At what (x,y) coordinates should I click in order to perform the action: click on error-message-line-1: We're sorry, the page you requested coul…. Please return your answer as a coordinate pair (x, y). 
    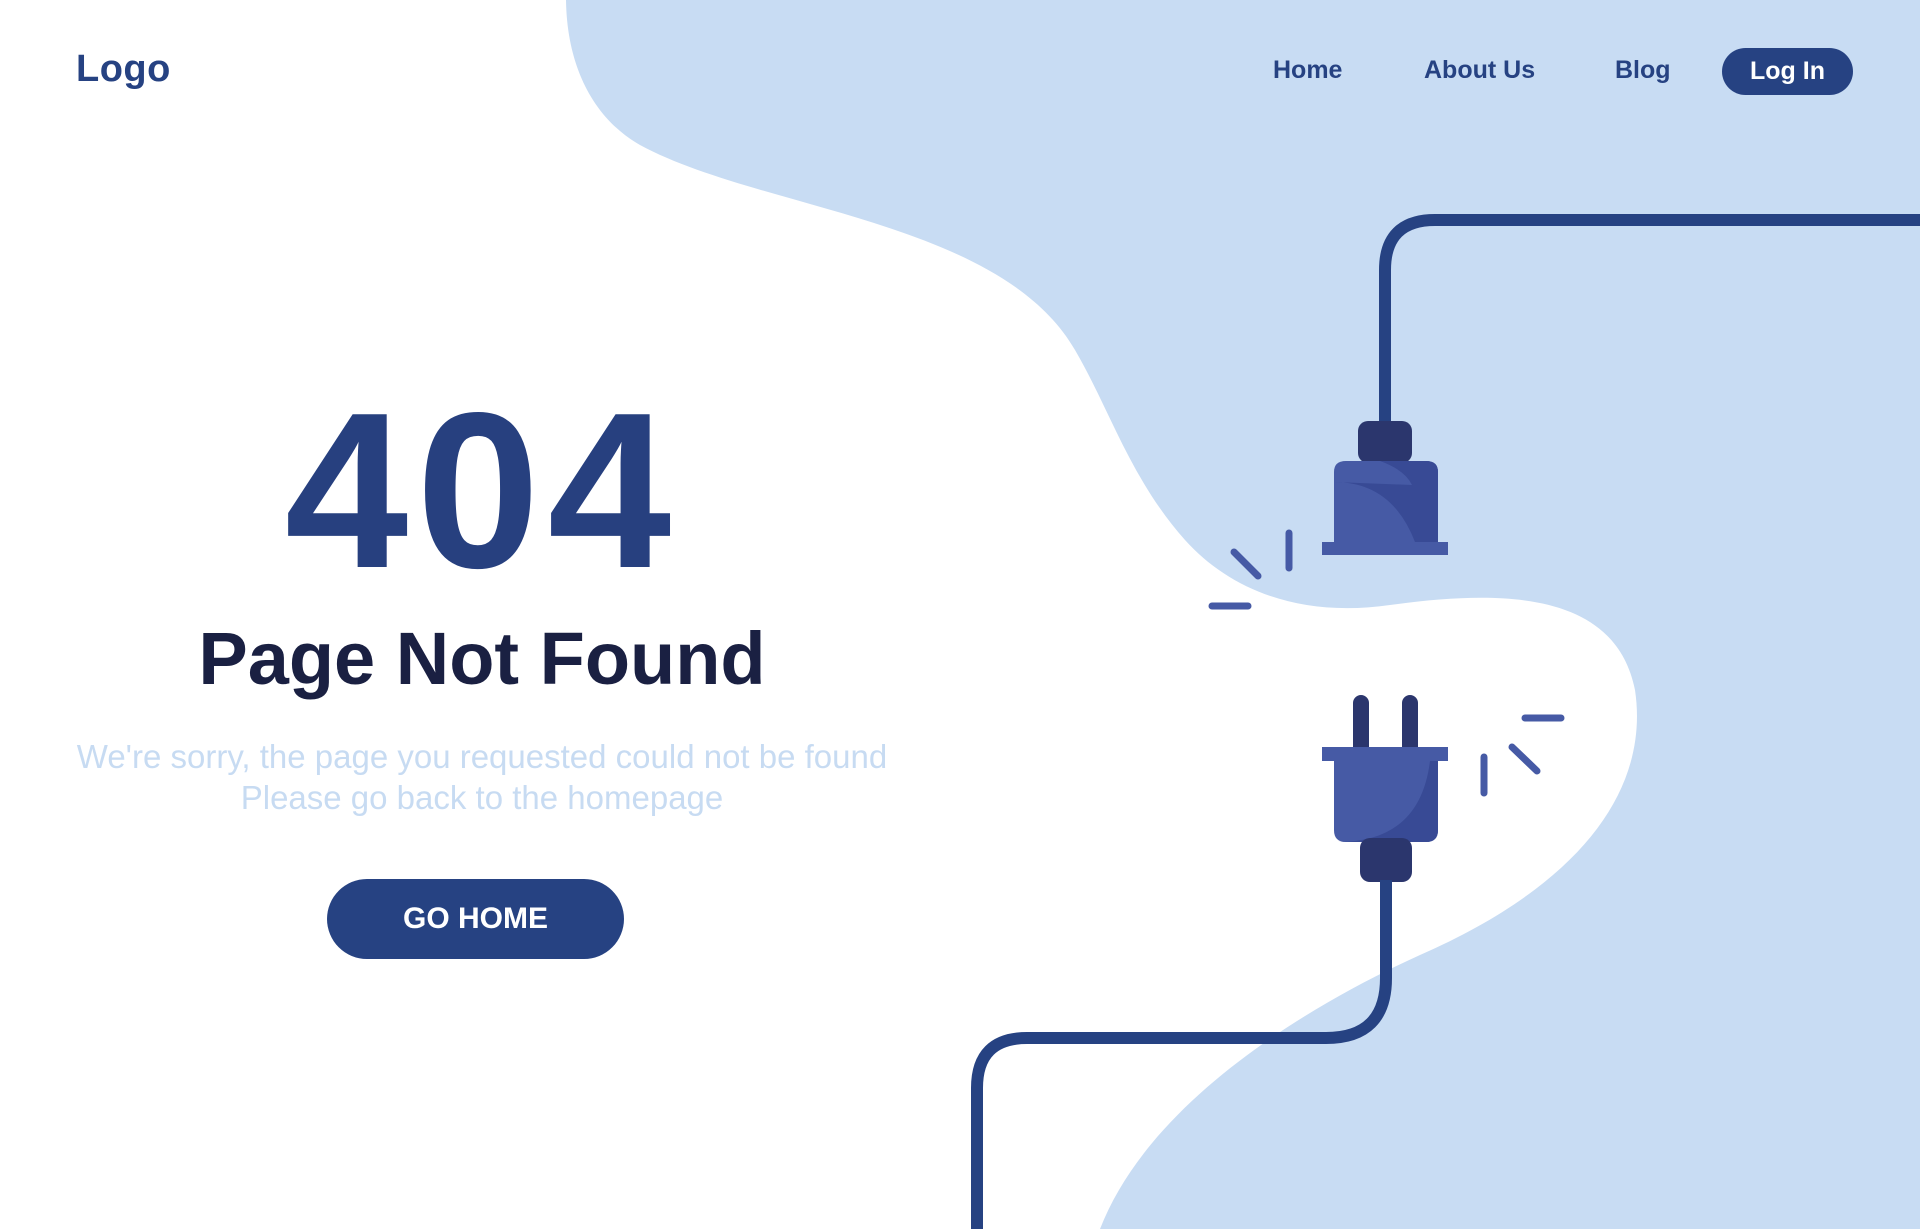
    Looking at the image, I should click on (482, 756).